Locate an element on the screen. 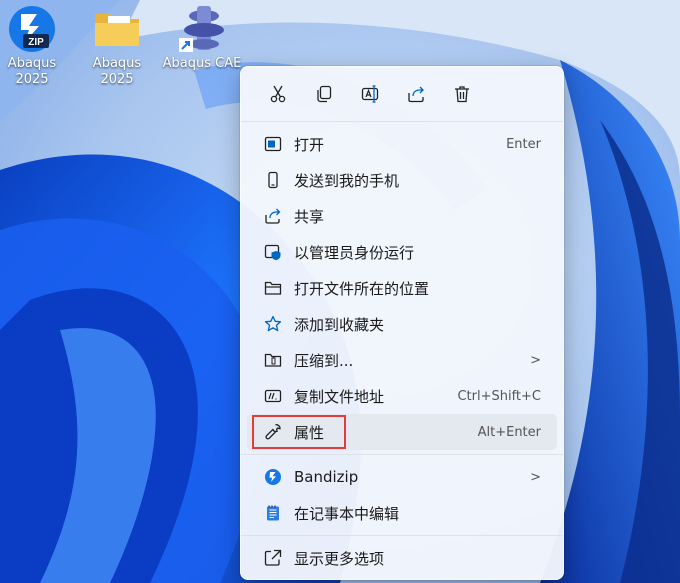  admin-shield-icon is located at coordinates (272, 252).